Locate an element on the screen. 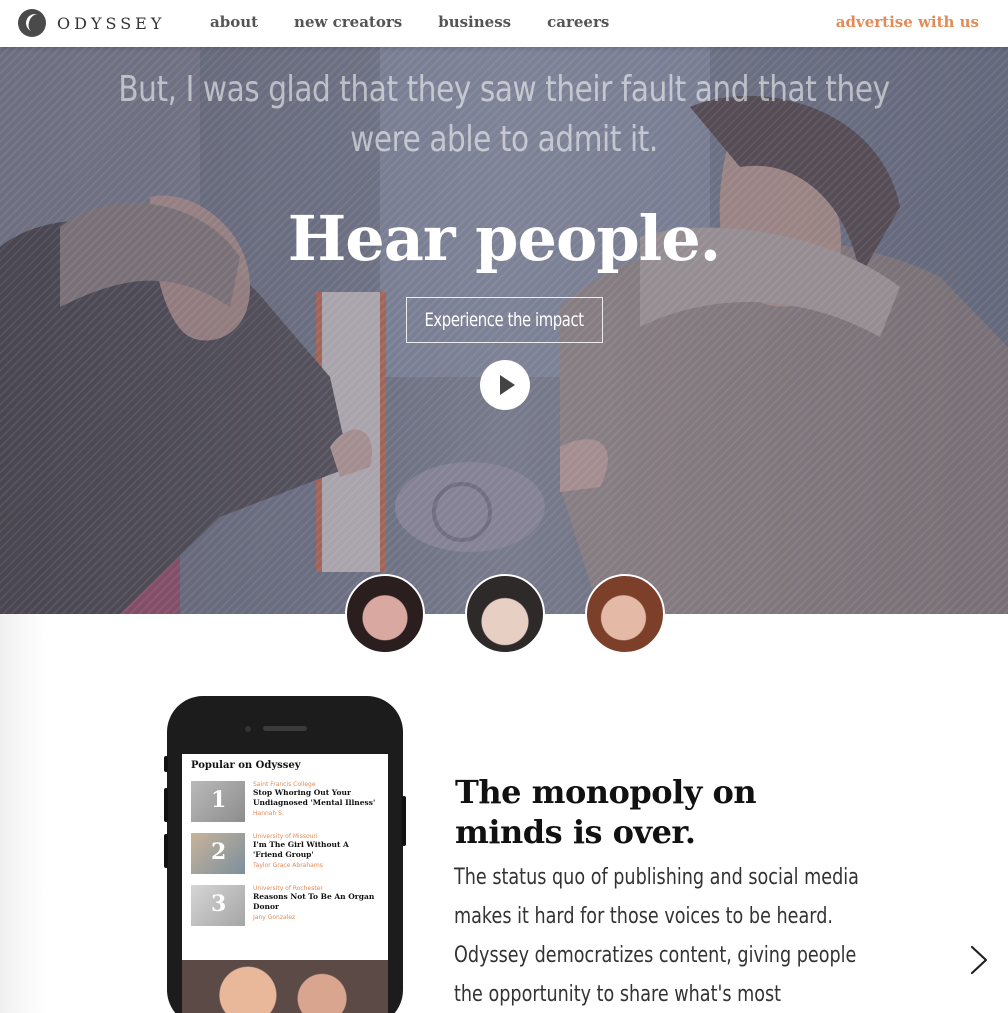  popular-title: Popular on Odyssey is located at coordinates (246, 765).